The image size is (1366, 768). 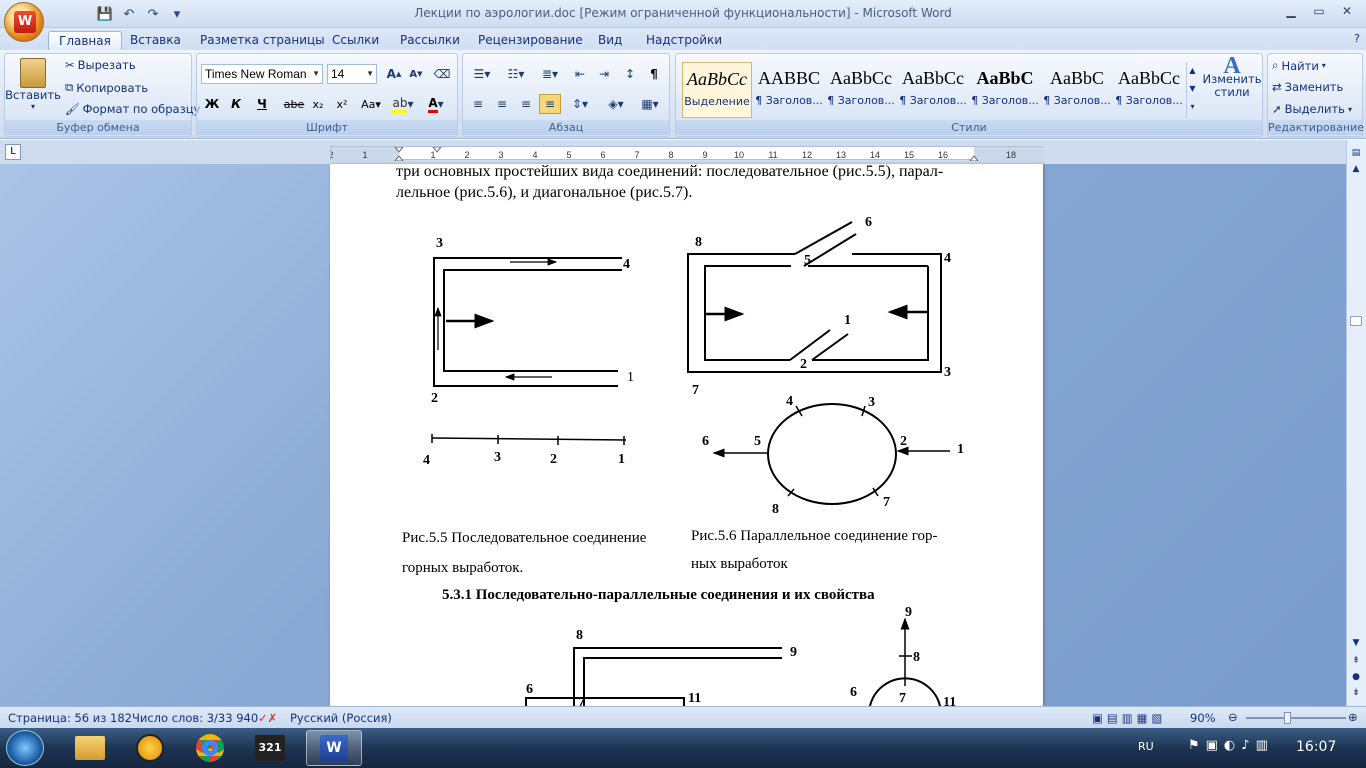 What do you see at coordinates (355, 41) in the screenshot?
I see `tab-references: Ссылки` at bounding box center [355, 41].